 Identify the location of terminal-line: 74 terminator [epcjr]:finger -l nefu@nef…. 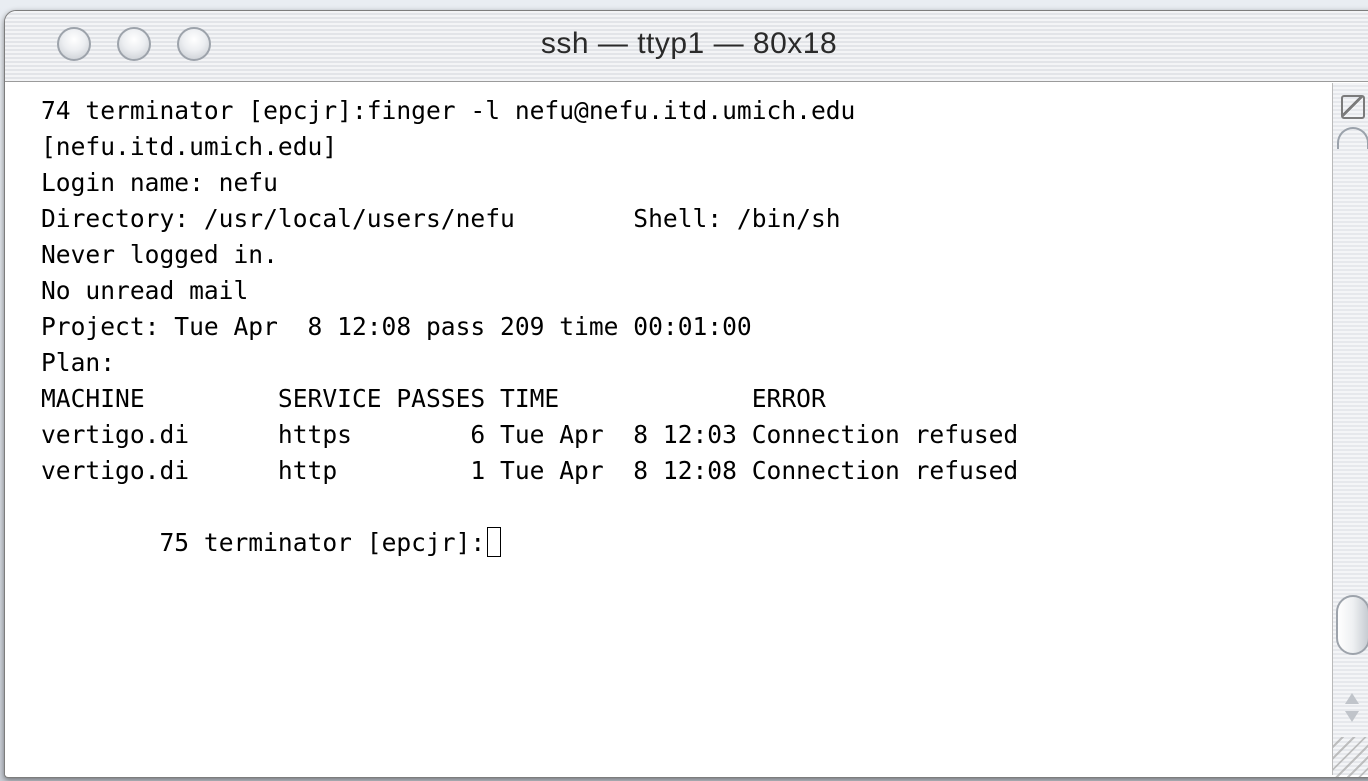
(448, 110).